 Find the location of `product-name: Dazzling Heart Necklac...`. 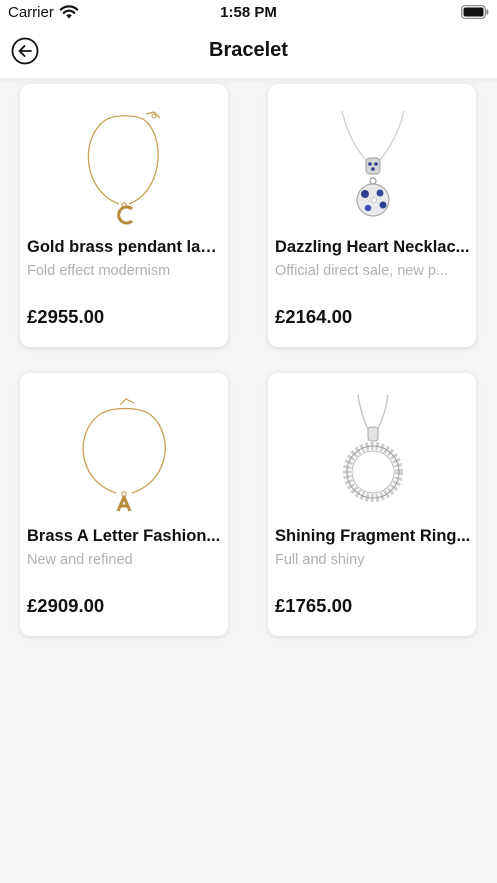

product-name: Dazzling Heart Necklac... is located at coordinates (372, 247).